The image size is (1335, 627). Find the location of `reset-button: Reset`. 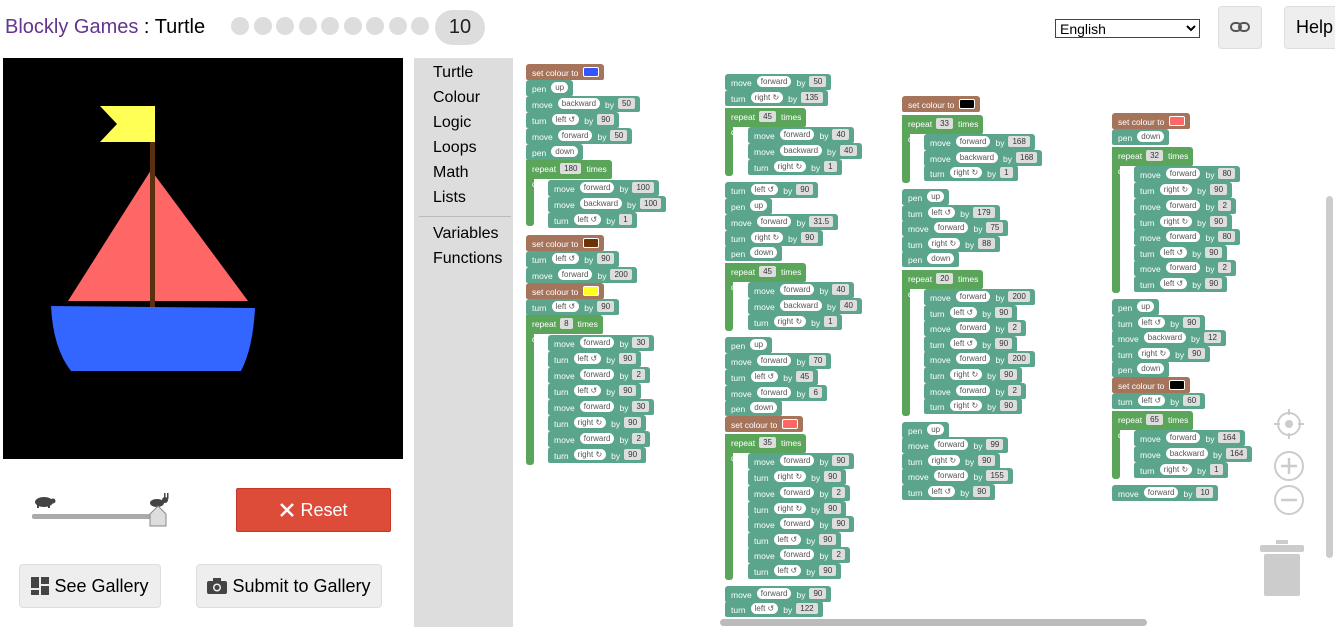

reset-button: Reset is located at coordinates (313, 510).